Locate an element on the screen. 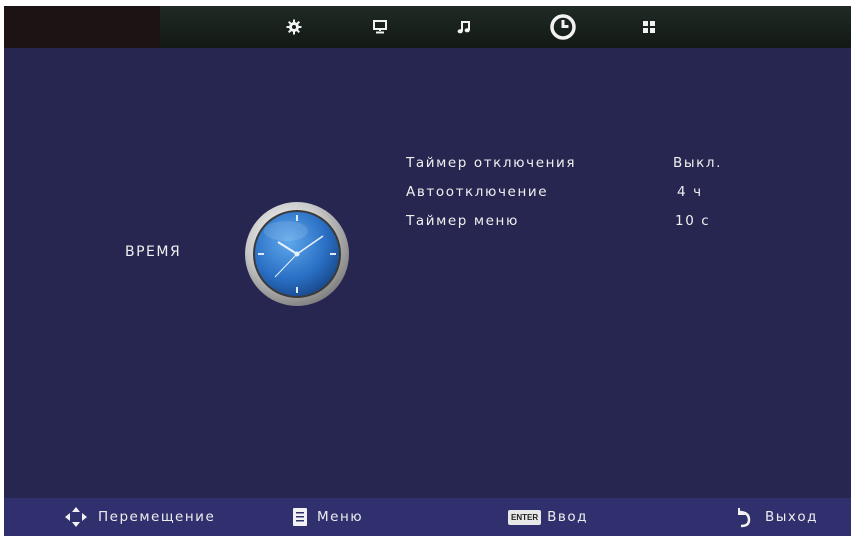  menu-item-menu-timer: Таймер меню 10 с is located at coordinates (586, 223).